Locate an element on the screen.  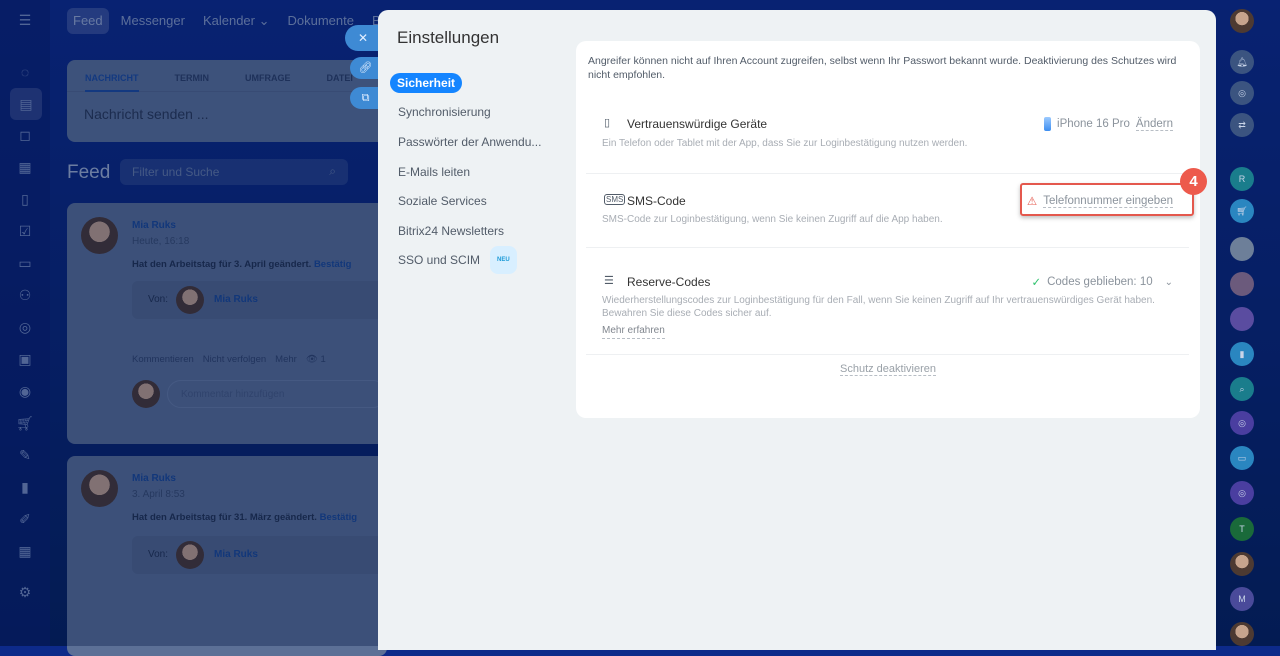
row-title: Vertrauenswürdige Geräte is located at coordinates (697, 124).